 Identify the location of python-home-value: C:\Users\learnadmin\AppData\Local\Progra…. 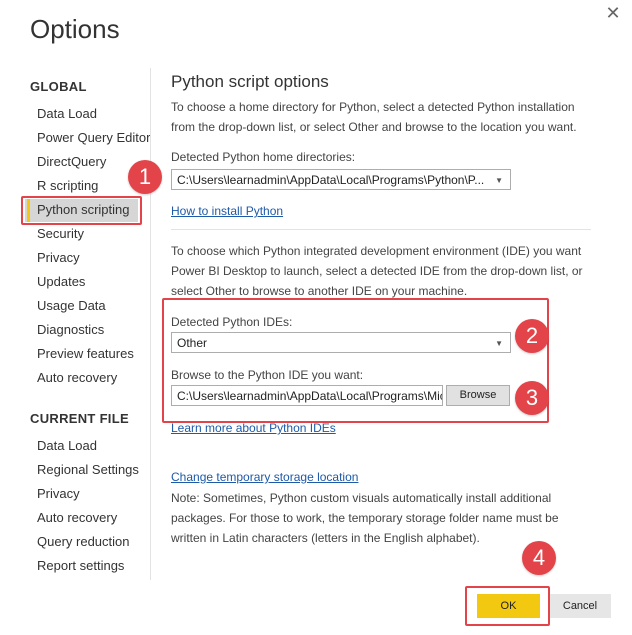
(331, 180).